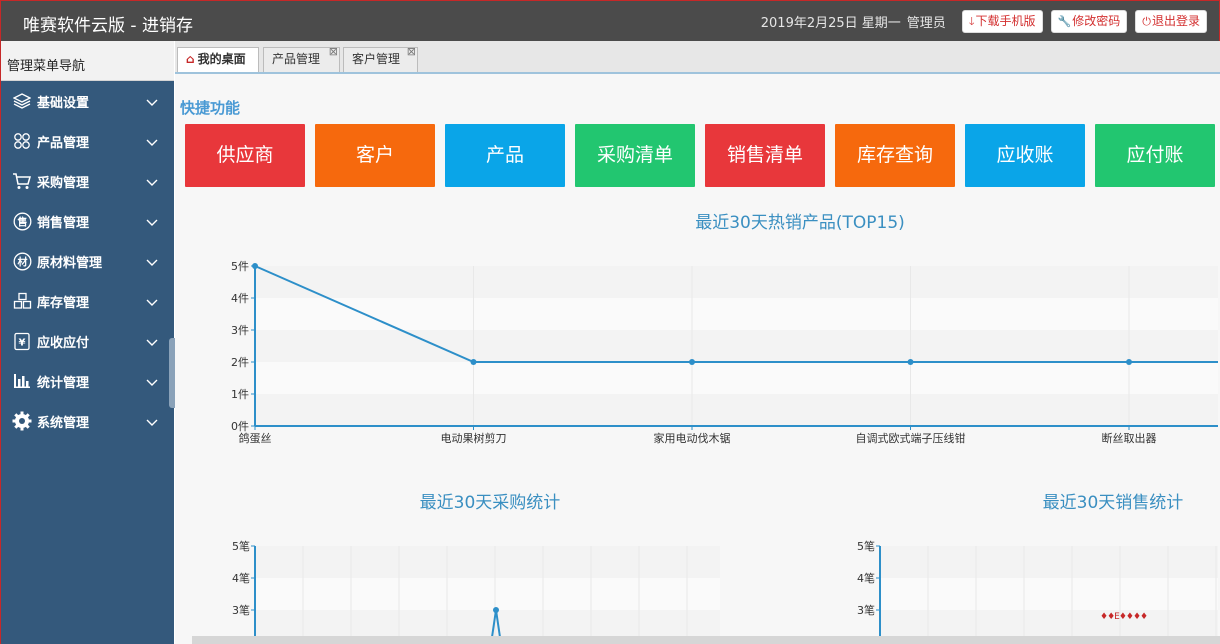 Image resolution: width=1220 pixels, height=644 pixels. What do you see at coordinates (971, 21) in the screenshot?
I see `download-icon: 🡓` at bounding box center [971, 21].